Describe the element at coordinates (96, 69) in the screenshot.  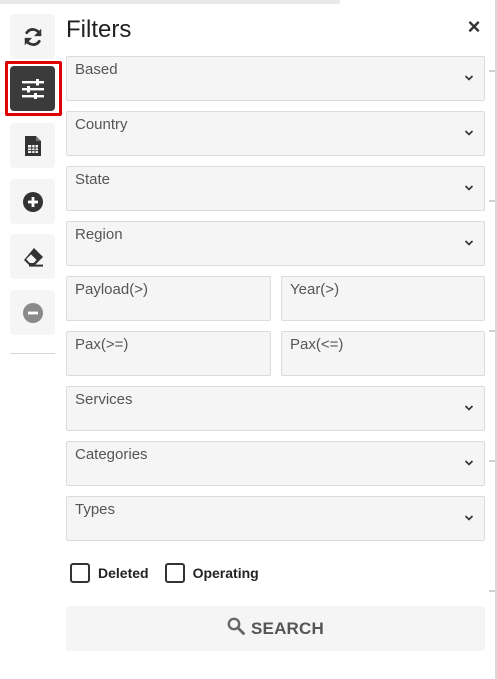
I see `based-label: Based` at that location.